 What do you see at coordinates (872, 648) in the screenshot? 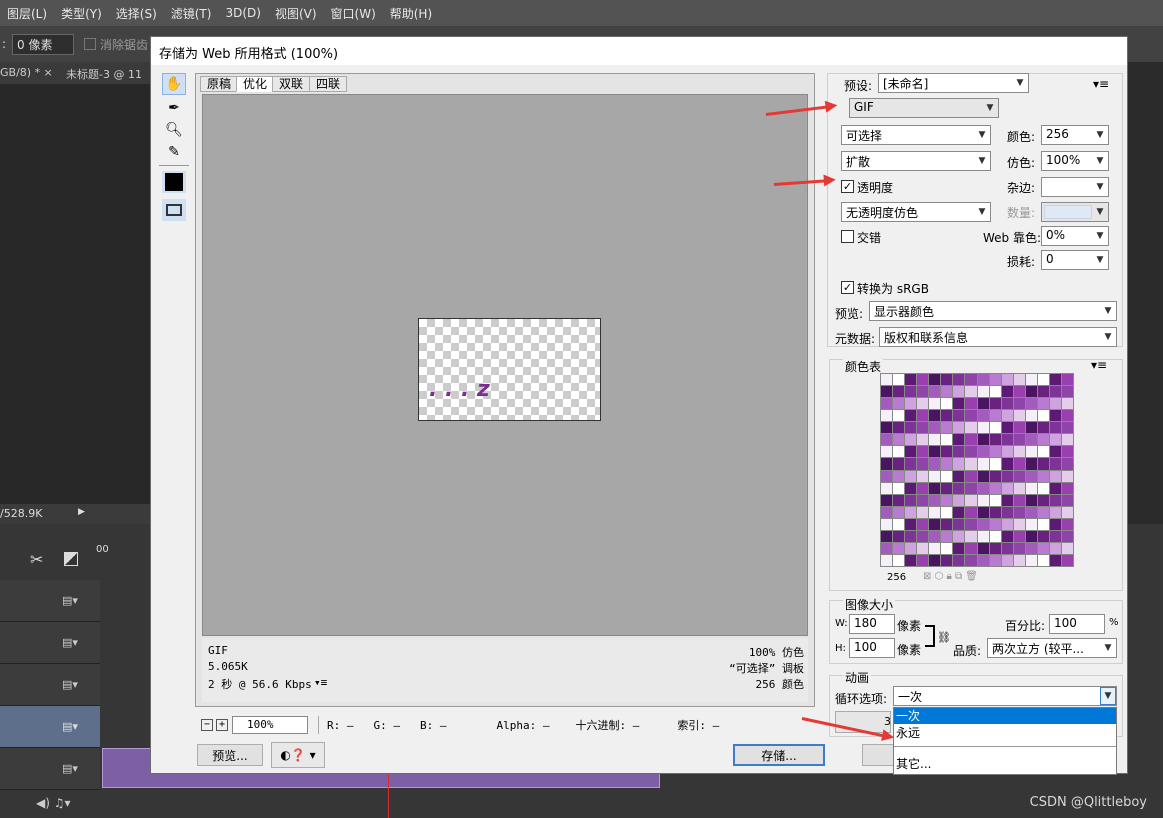
I see `height-input: 100` at bounding box center [872, 648].